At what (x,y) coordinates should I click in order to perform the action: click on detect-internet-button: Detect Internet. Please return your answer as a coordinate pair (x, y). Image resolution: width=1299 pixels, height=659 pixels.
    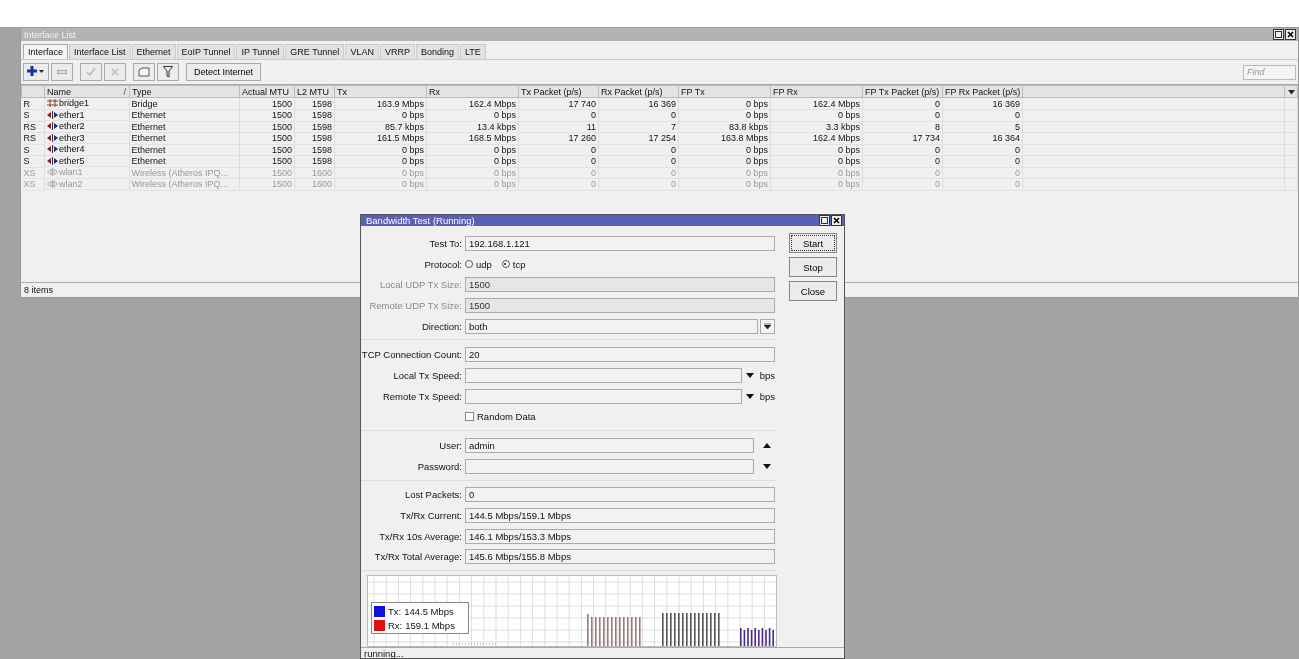
    Looking at the image, I should click on (224, 72).